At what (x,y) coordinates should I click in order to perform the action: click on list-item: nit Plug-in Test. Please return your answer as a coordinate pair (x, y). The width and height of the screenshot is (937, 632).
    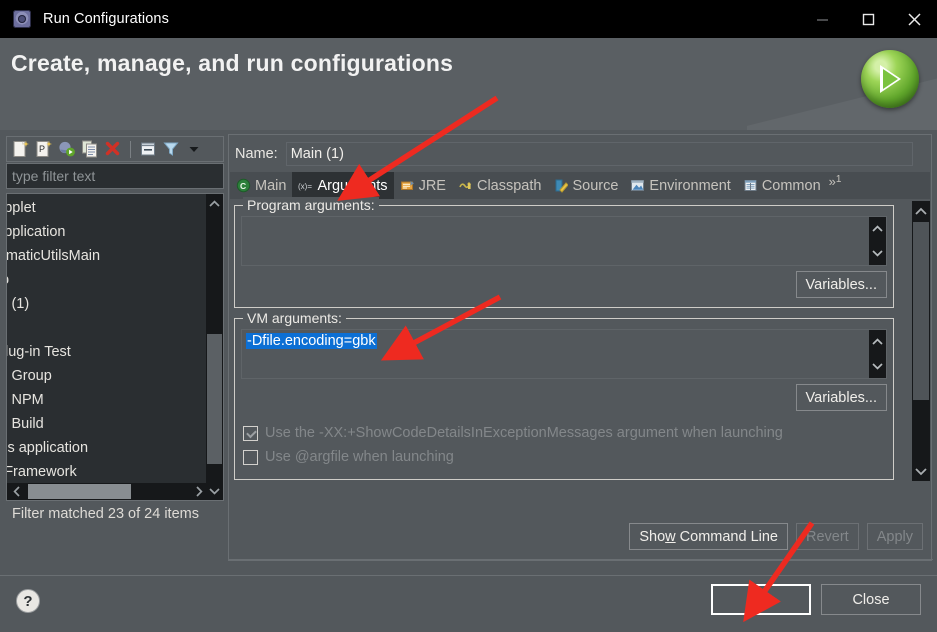
    Looking at the image, I should click on (107, 352).